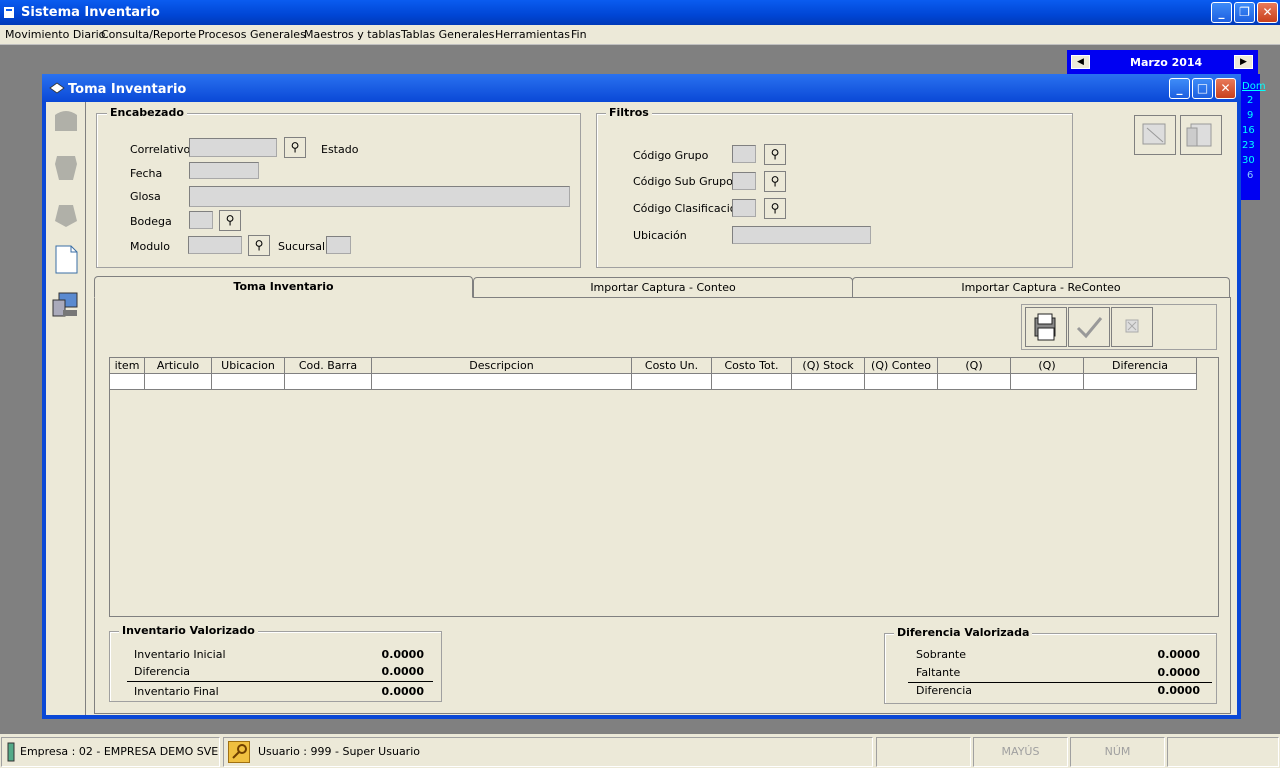 The image size is (1280, 768). Describe the element at coordinates (259, 245) in the screenshot. I see `modulo-search-button: ⚲` at that location.